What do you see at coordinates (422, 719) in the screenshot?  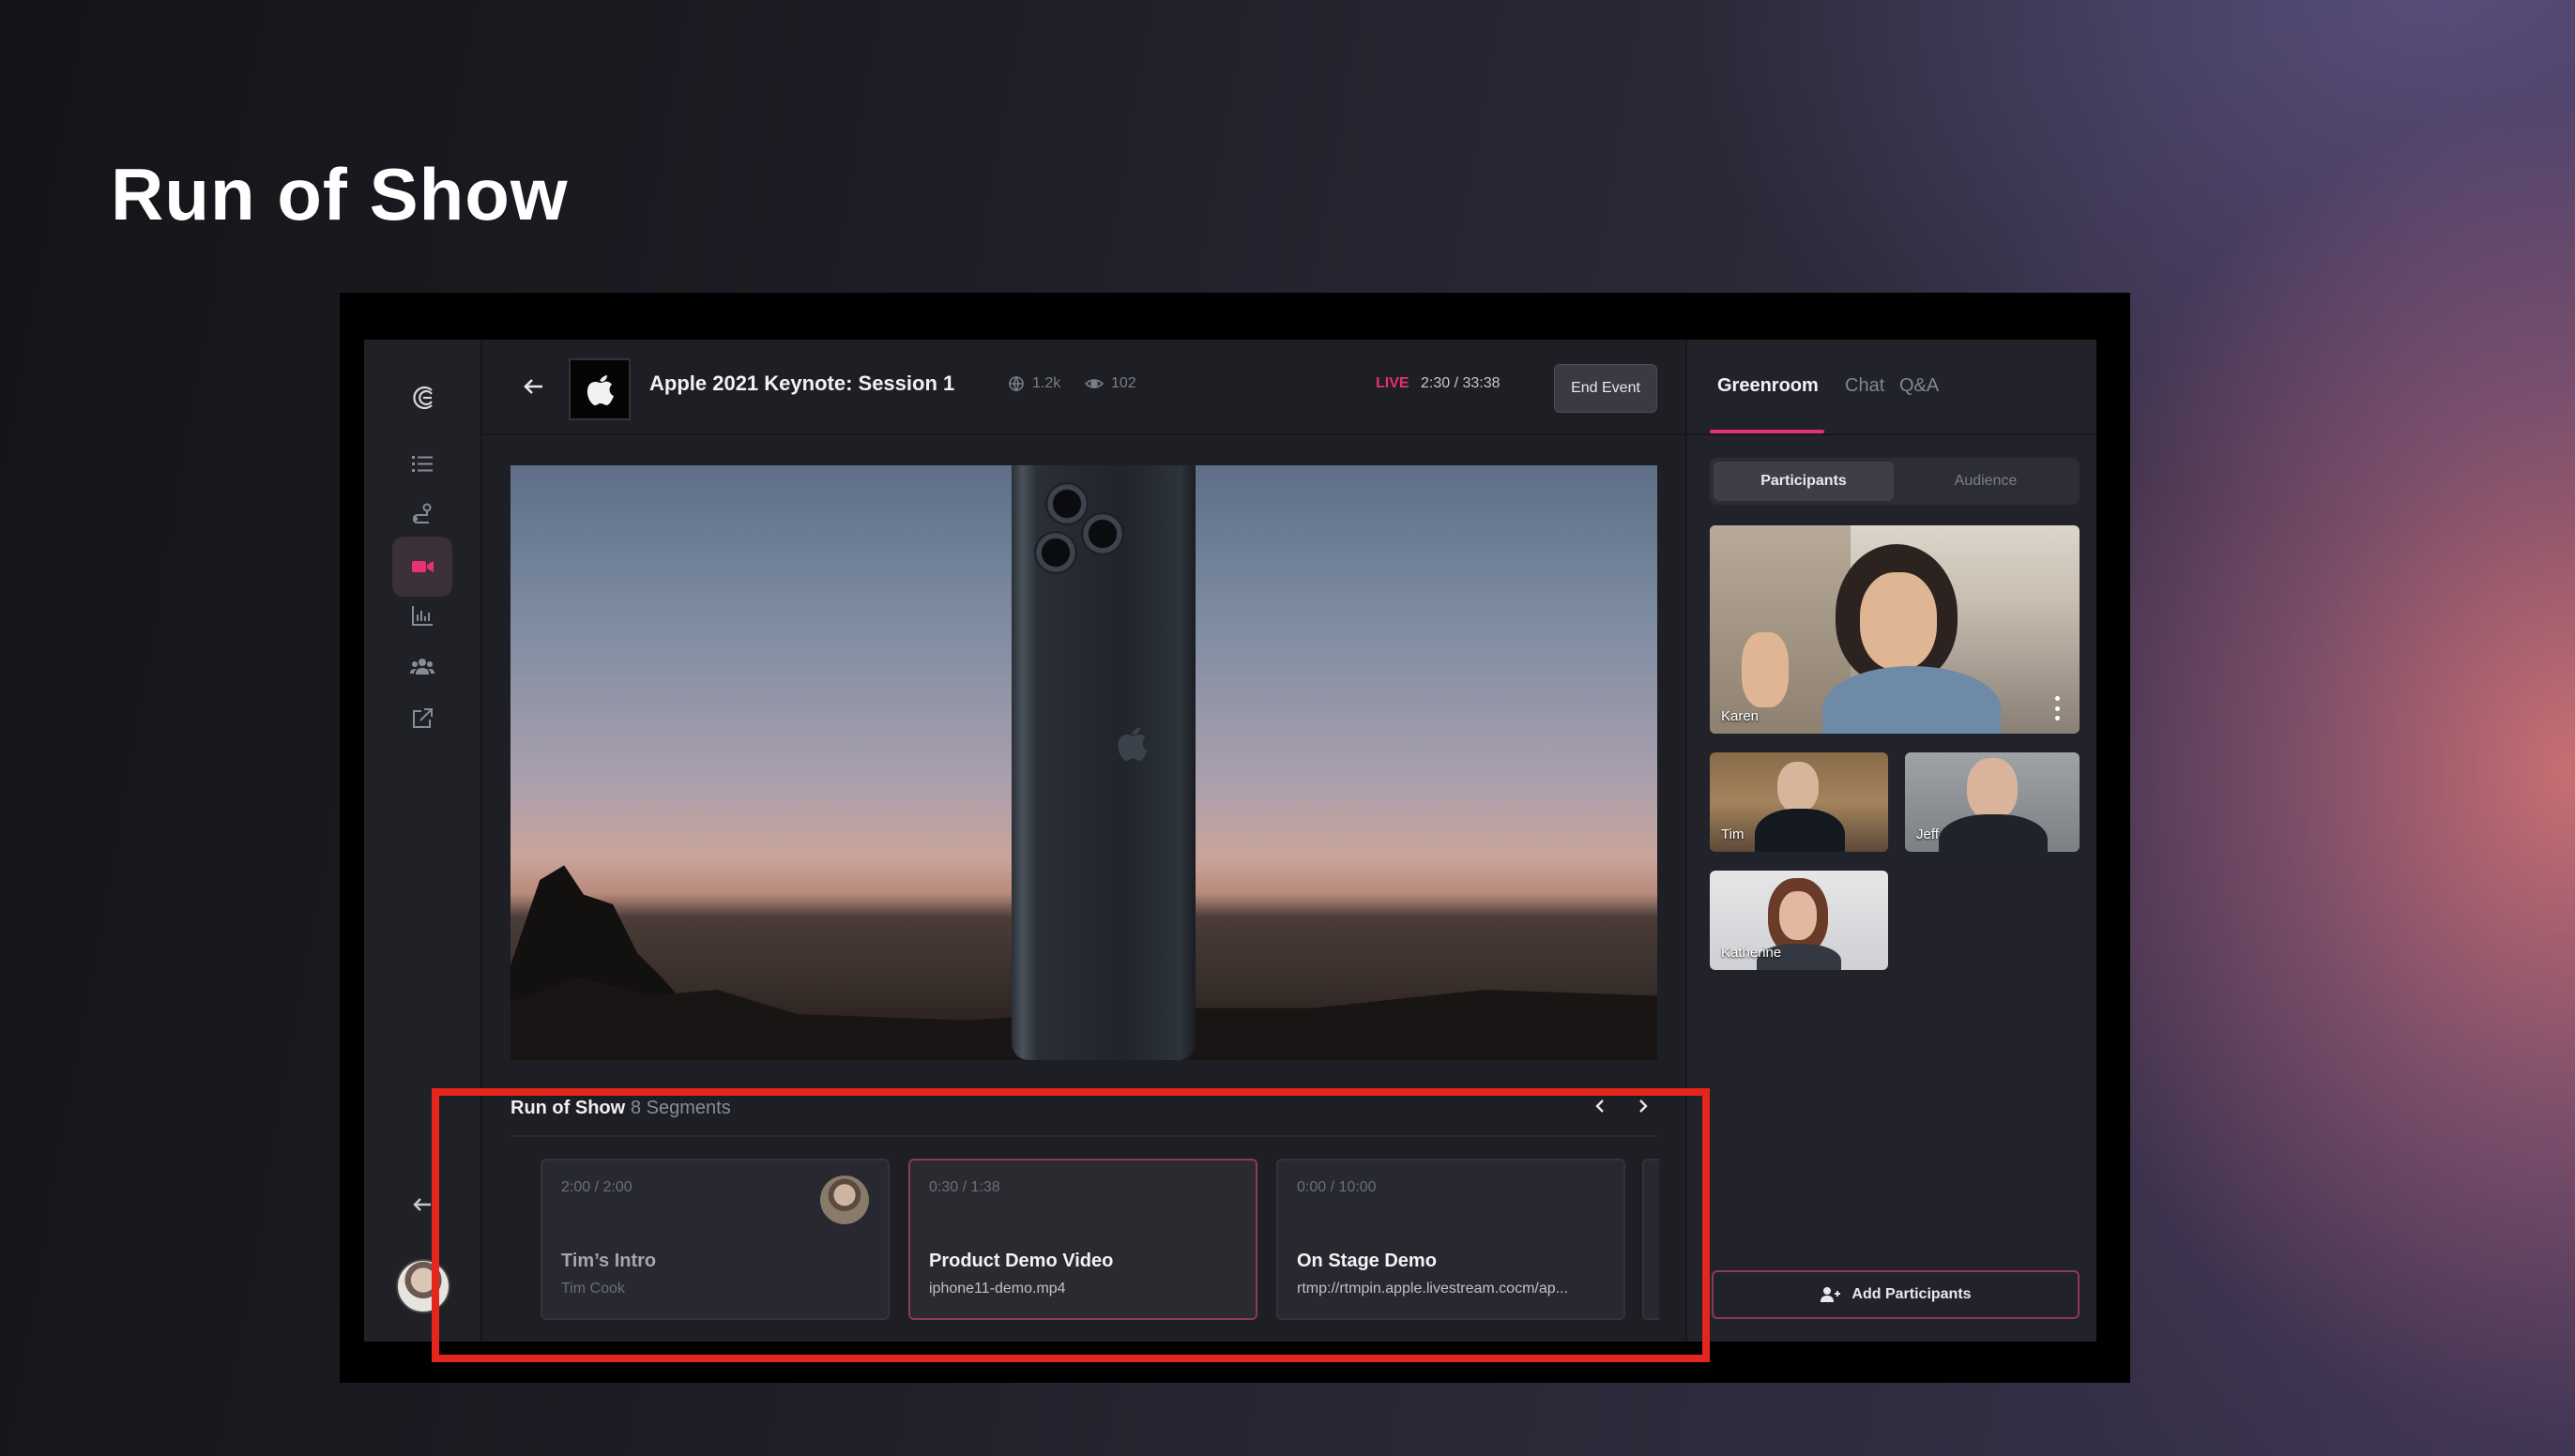 I see `external-link-icon` at bounding box center [422, 719].